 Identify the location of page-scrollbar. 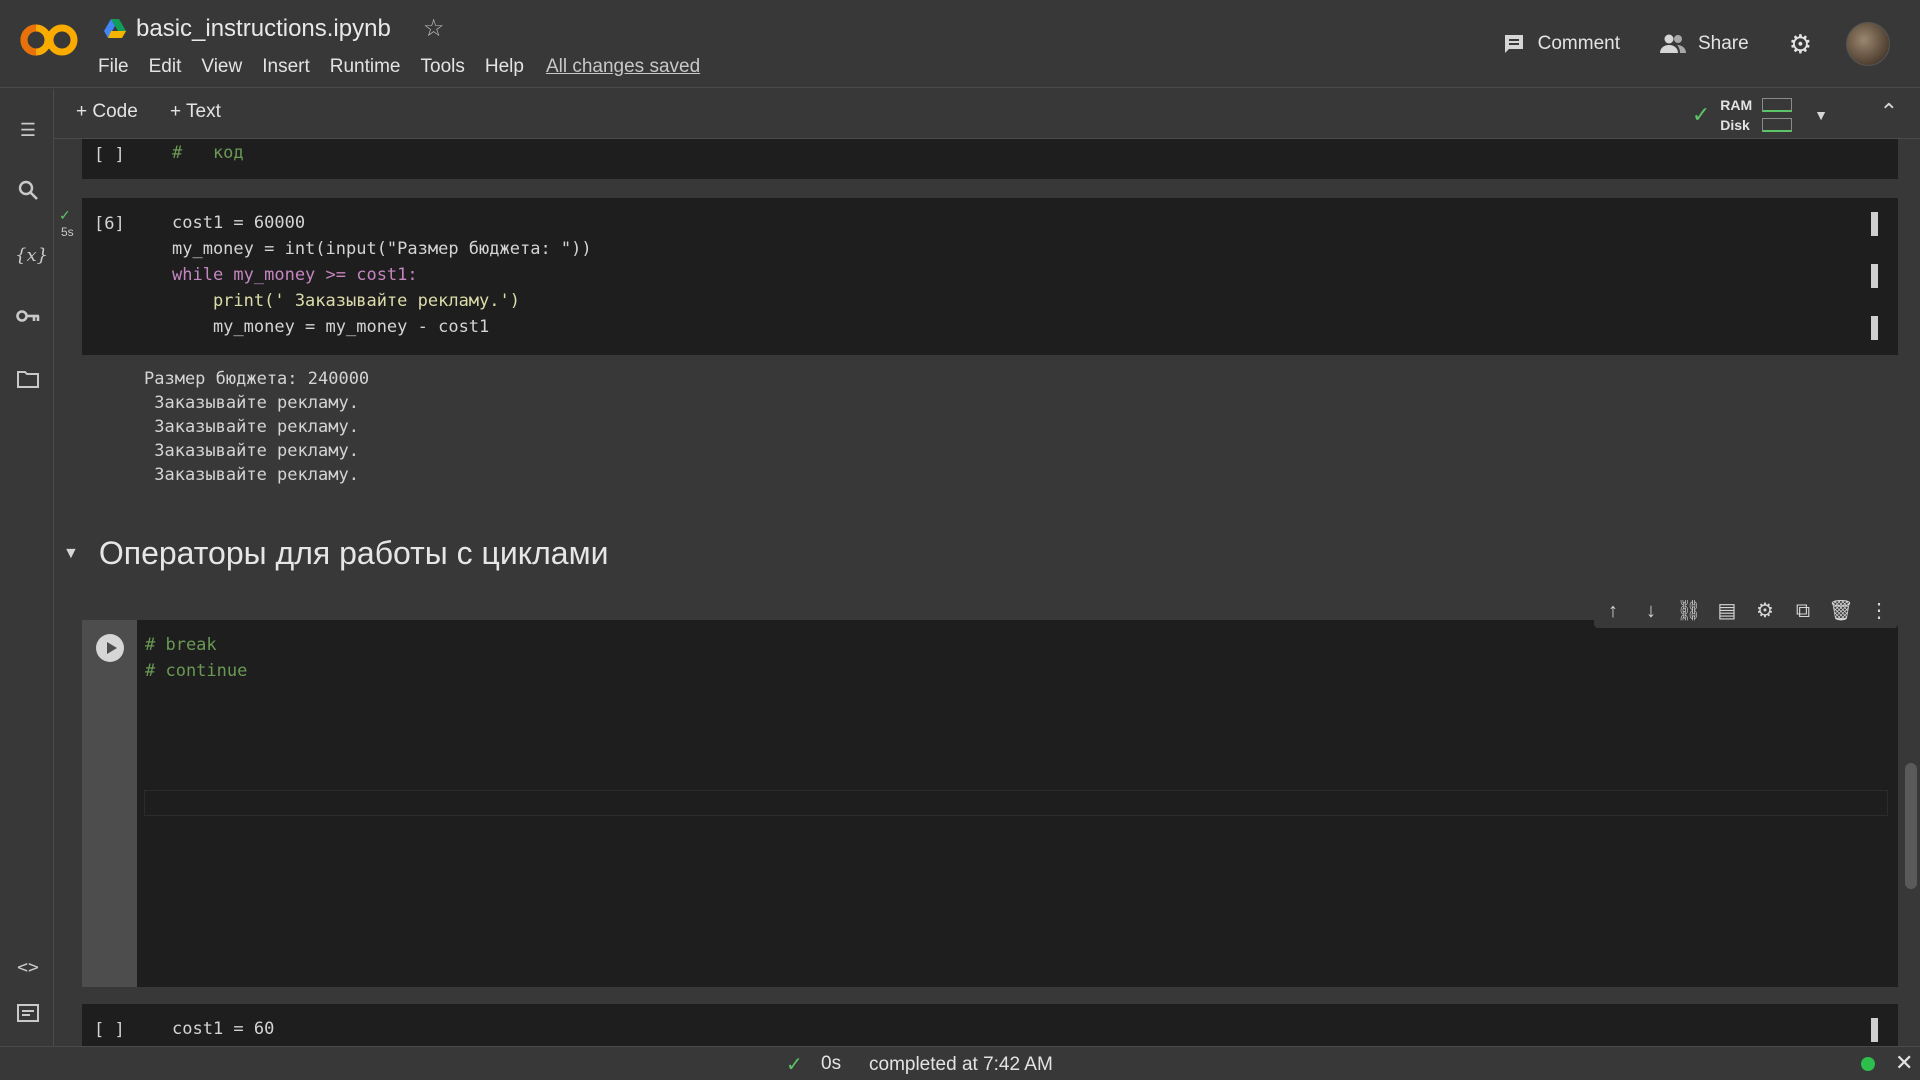
(1911, 826).